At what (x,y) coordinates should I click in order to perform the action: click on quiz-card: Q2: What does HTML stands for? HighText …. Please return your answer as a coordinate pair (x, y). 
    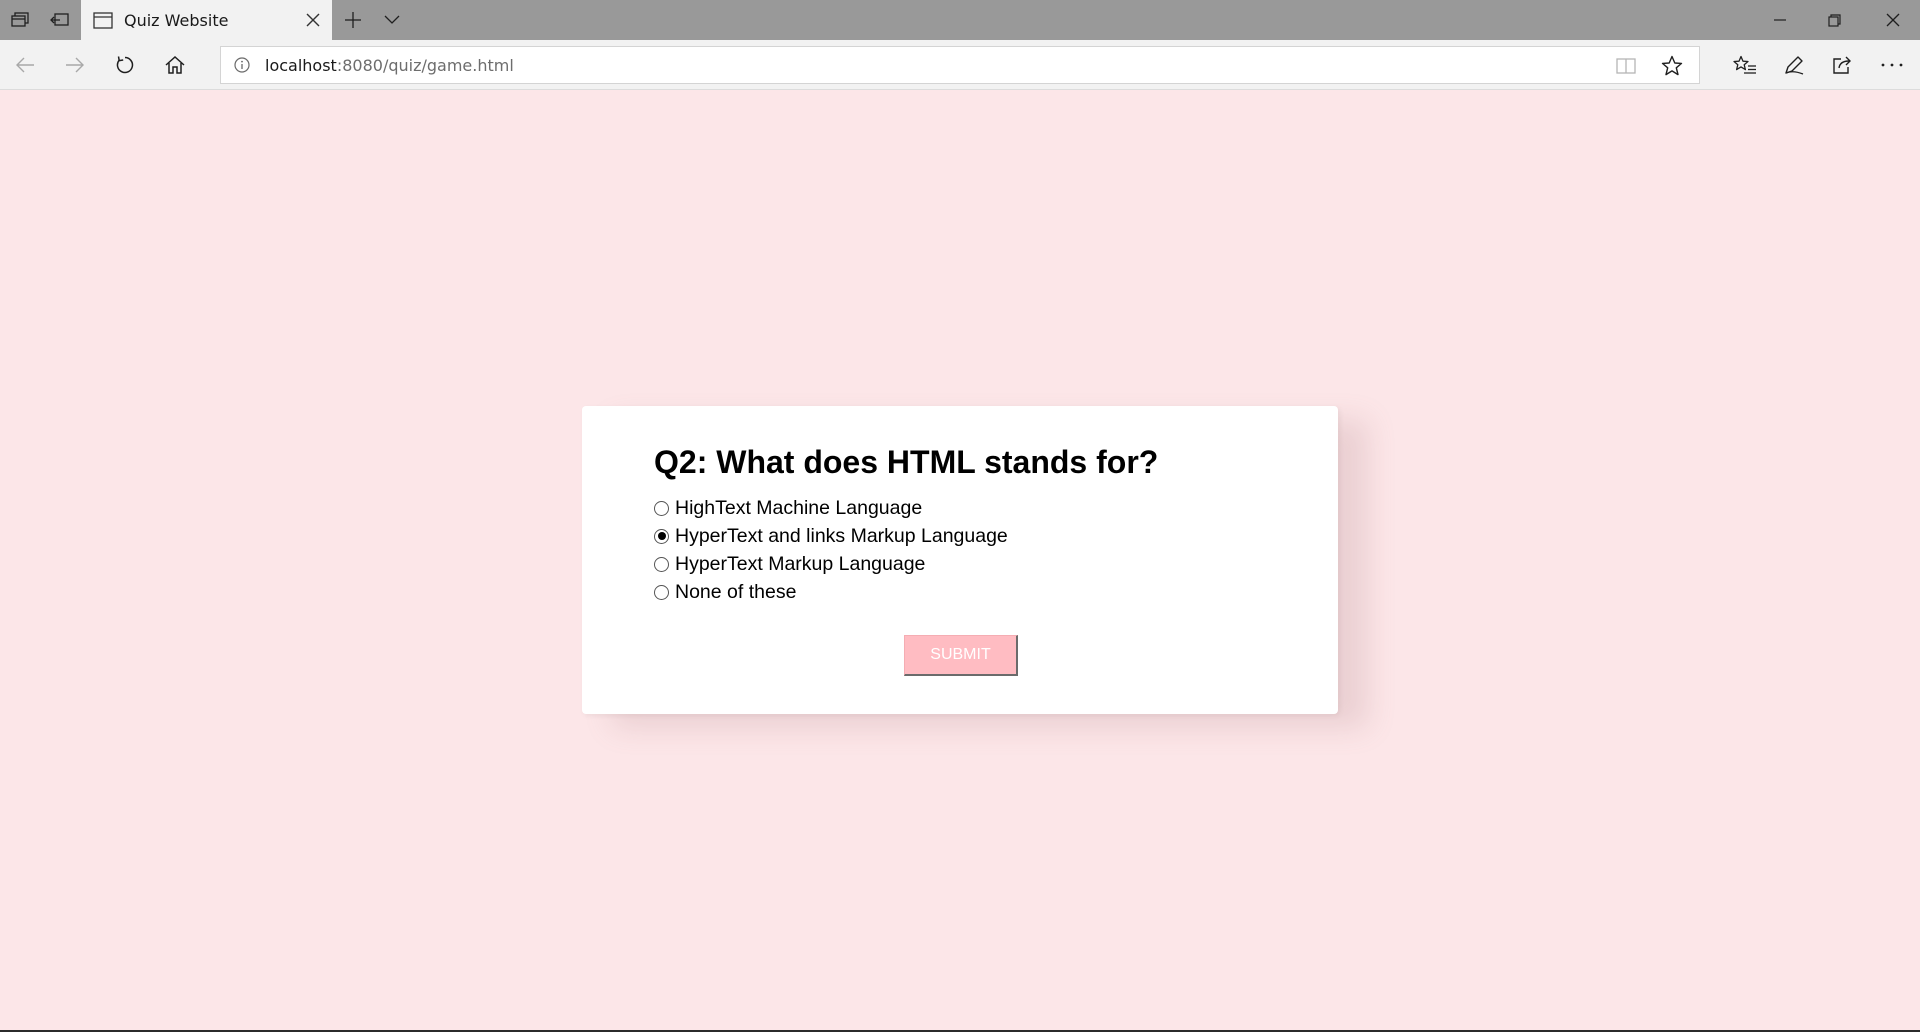
    Looking at the image, I should click on (960, 560).